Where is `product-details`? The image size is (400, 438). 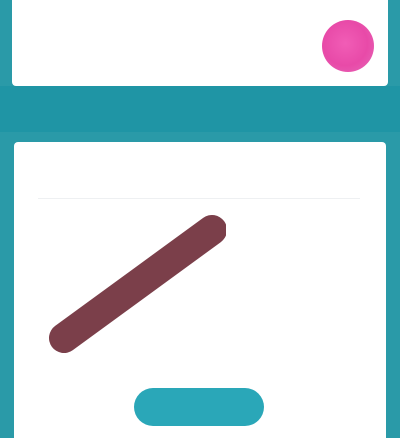 product-details is located at coordinates (297, 247).